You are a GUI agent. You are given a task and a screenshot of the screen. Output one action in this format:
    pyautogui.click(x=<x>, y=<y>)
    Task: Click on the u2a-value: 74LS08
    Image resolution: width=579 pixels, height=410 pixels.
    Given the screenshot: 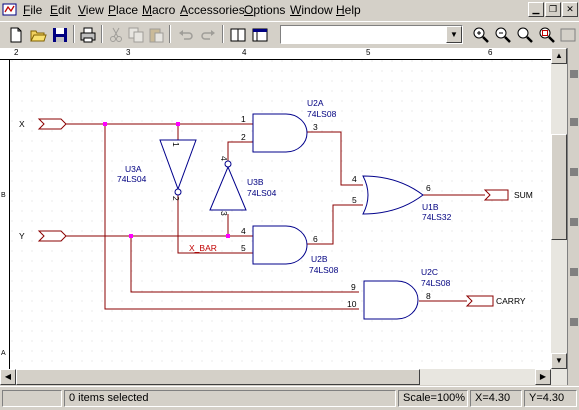 What is the action you would take?
    pyautogui.click(x=322, y=114)
    